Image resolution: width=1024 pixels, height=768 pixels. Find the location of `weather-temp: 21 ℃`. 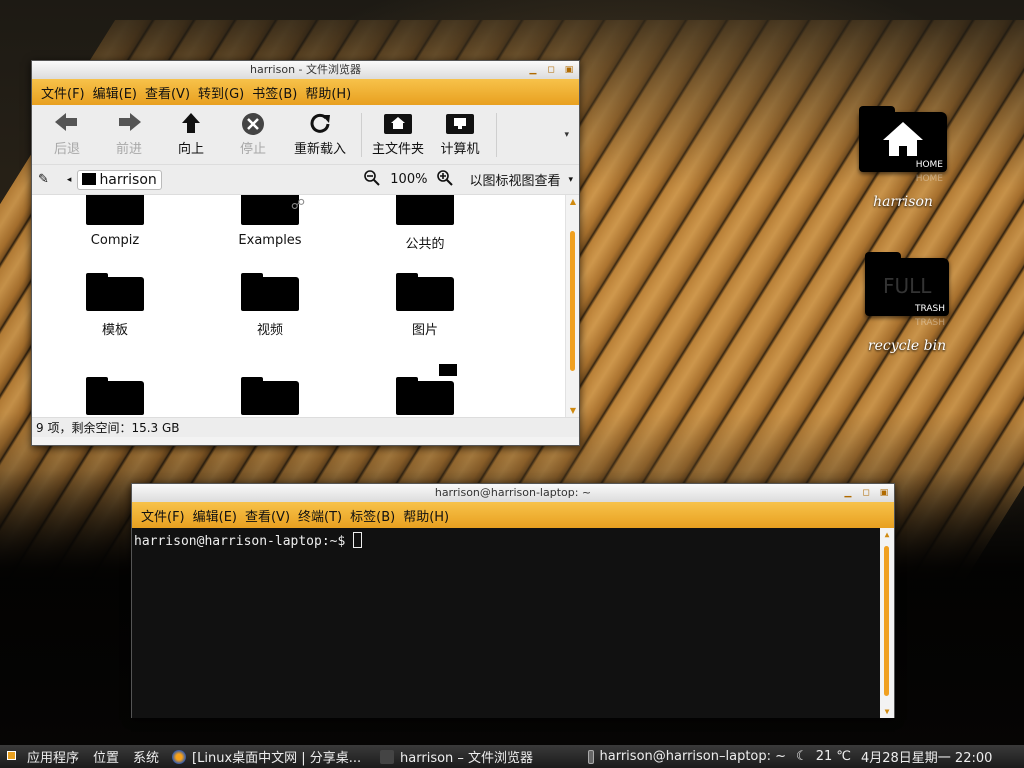

weather-temp: 21 ℃ is located at coordinates (833, 756).